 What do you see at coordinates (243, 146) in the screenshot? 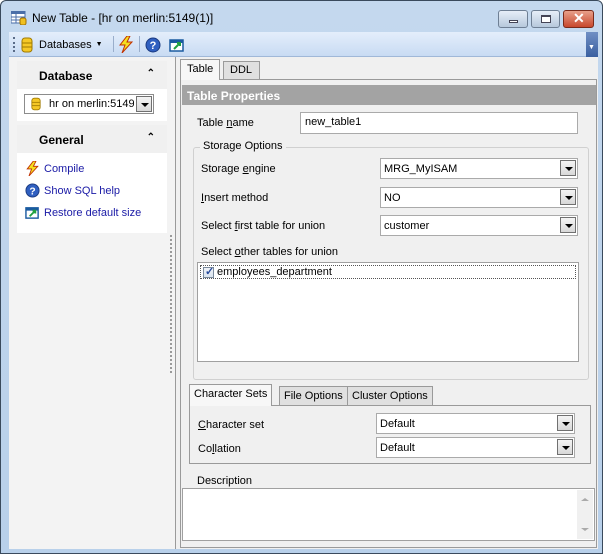
I see `storage-options-title: Storage Options` at bounding box center [243, 146].